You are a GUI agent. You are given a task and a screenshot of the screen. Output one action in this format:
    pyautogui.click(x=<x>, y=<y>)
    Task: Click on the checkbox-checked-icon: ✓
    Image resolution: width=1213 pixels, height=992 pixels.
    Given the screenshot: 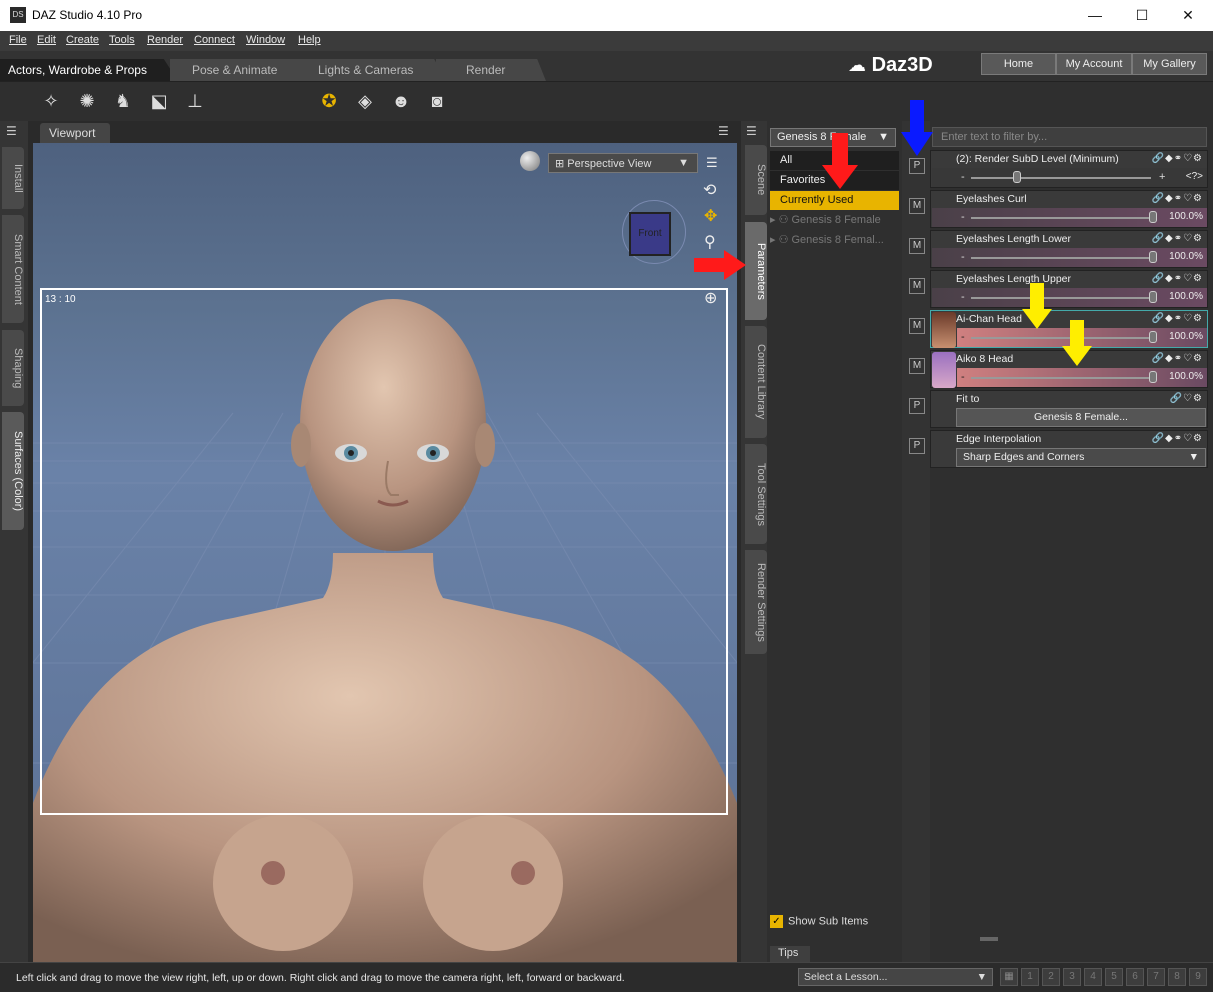 What is the action you would take?
    pyautogui.click(x=776, y=921)
    